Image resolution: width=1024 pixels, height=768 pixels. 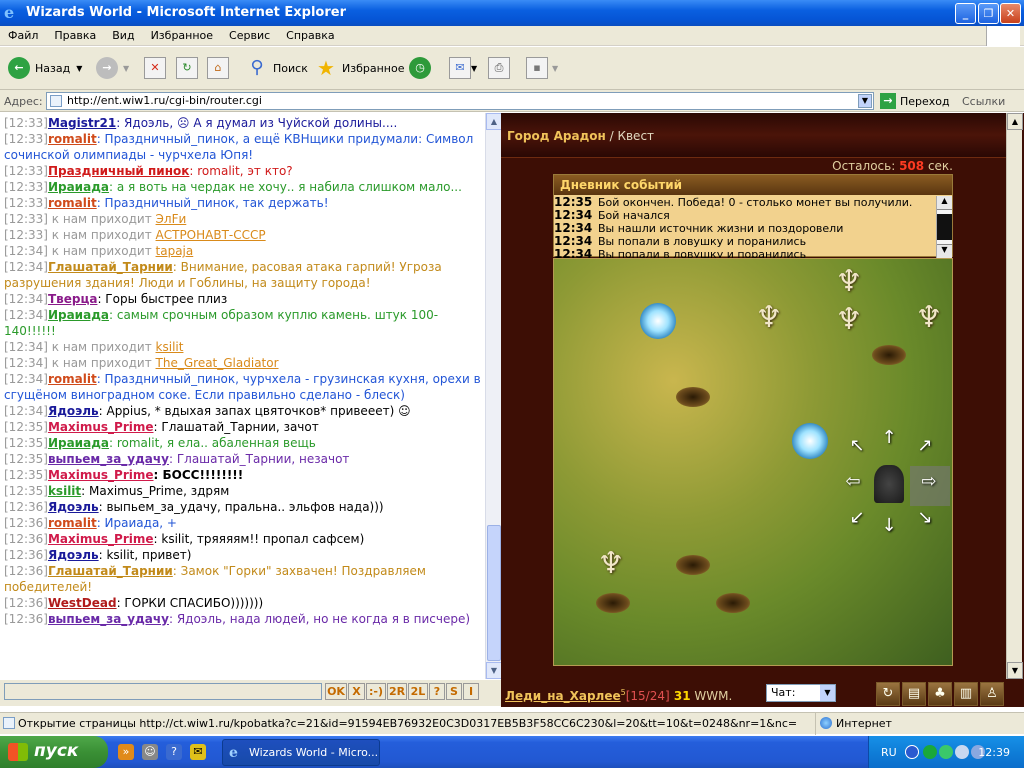 I want to click on search-button: ⚲ Поиск, so click(x=276, y=68).